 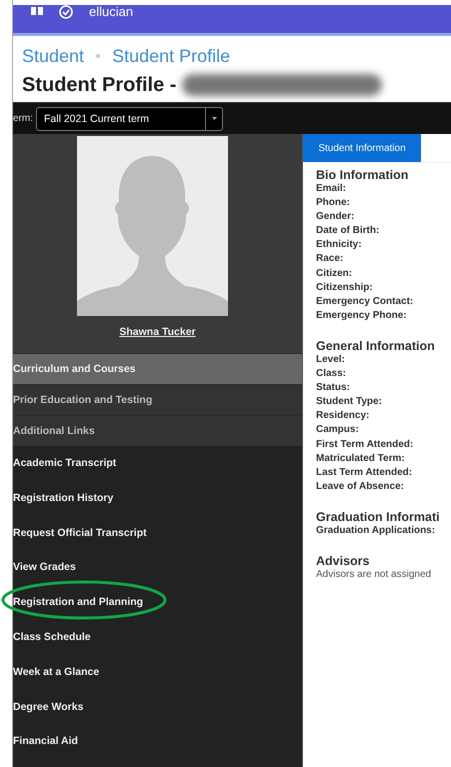 I want to click on section-header: Additional Links, so click(x=157, y=430).